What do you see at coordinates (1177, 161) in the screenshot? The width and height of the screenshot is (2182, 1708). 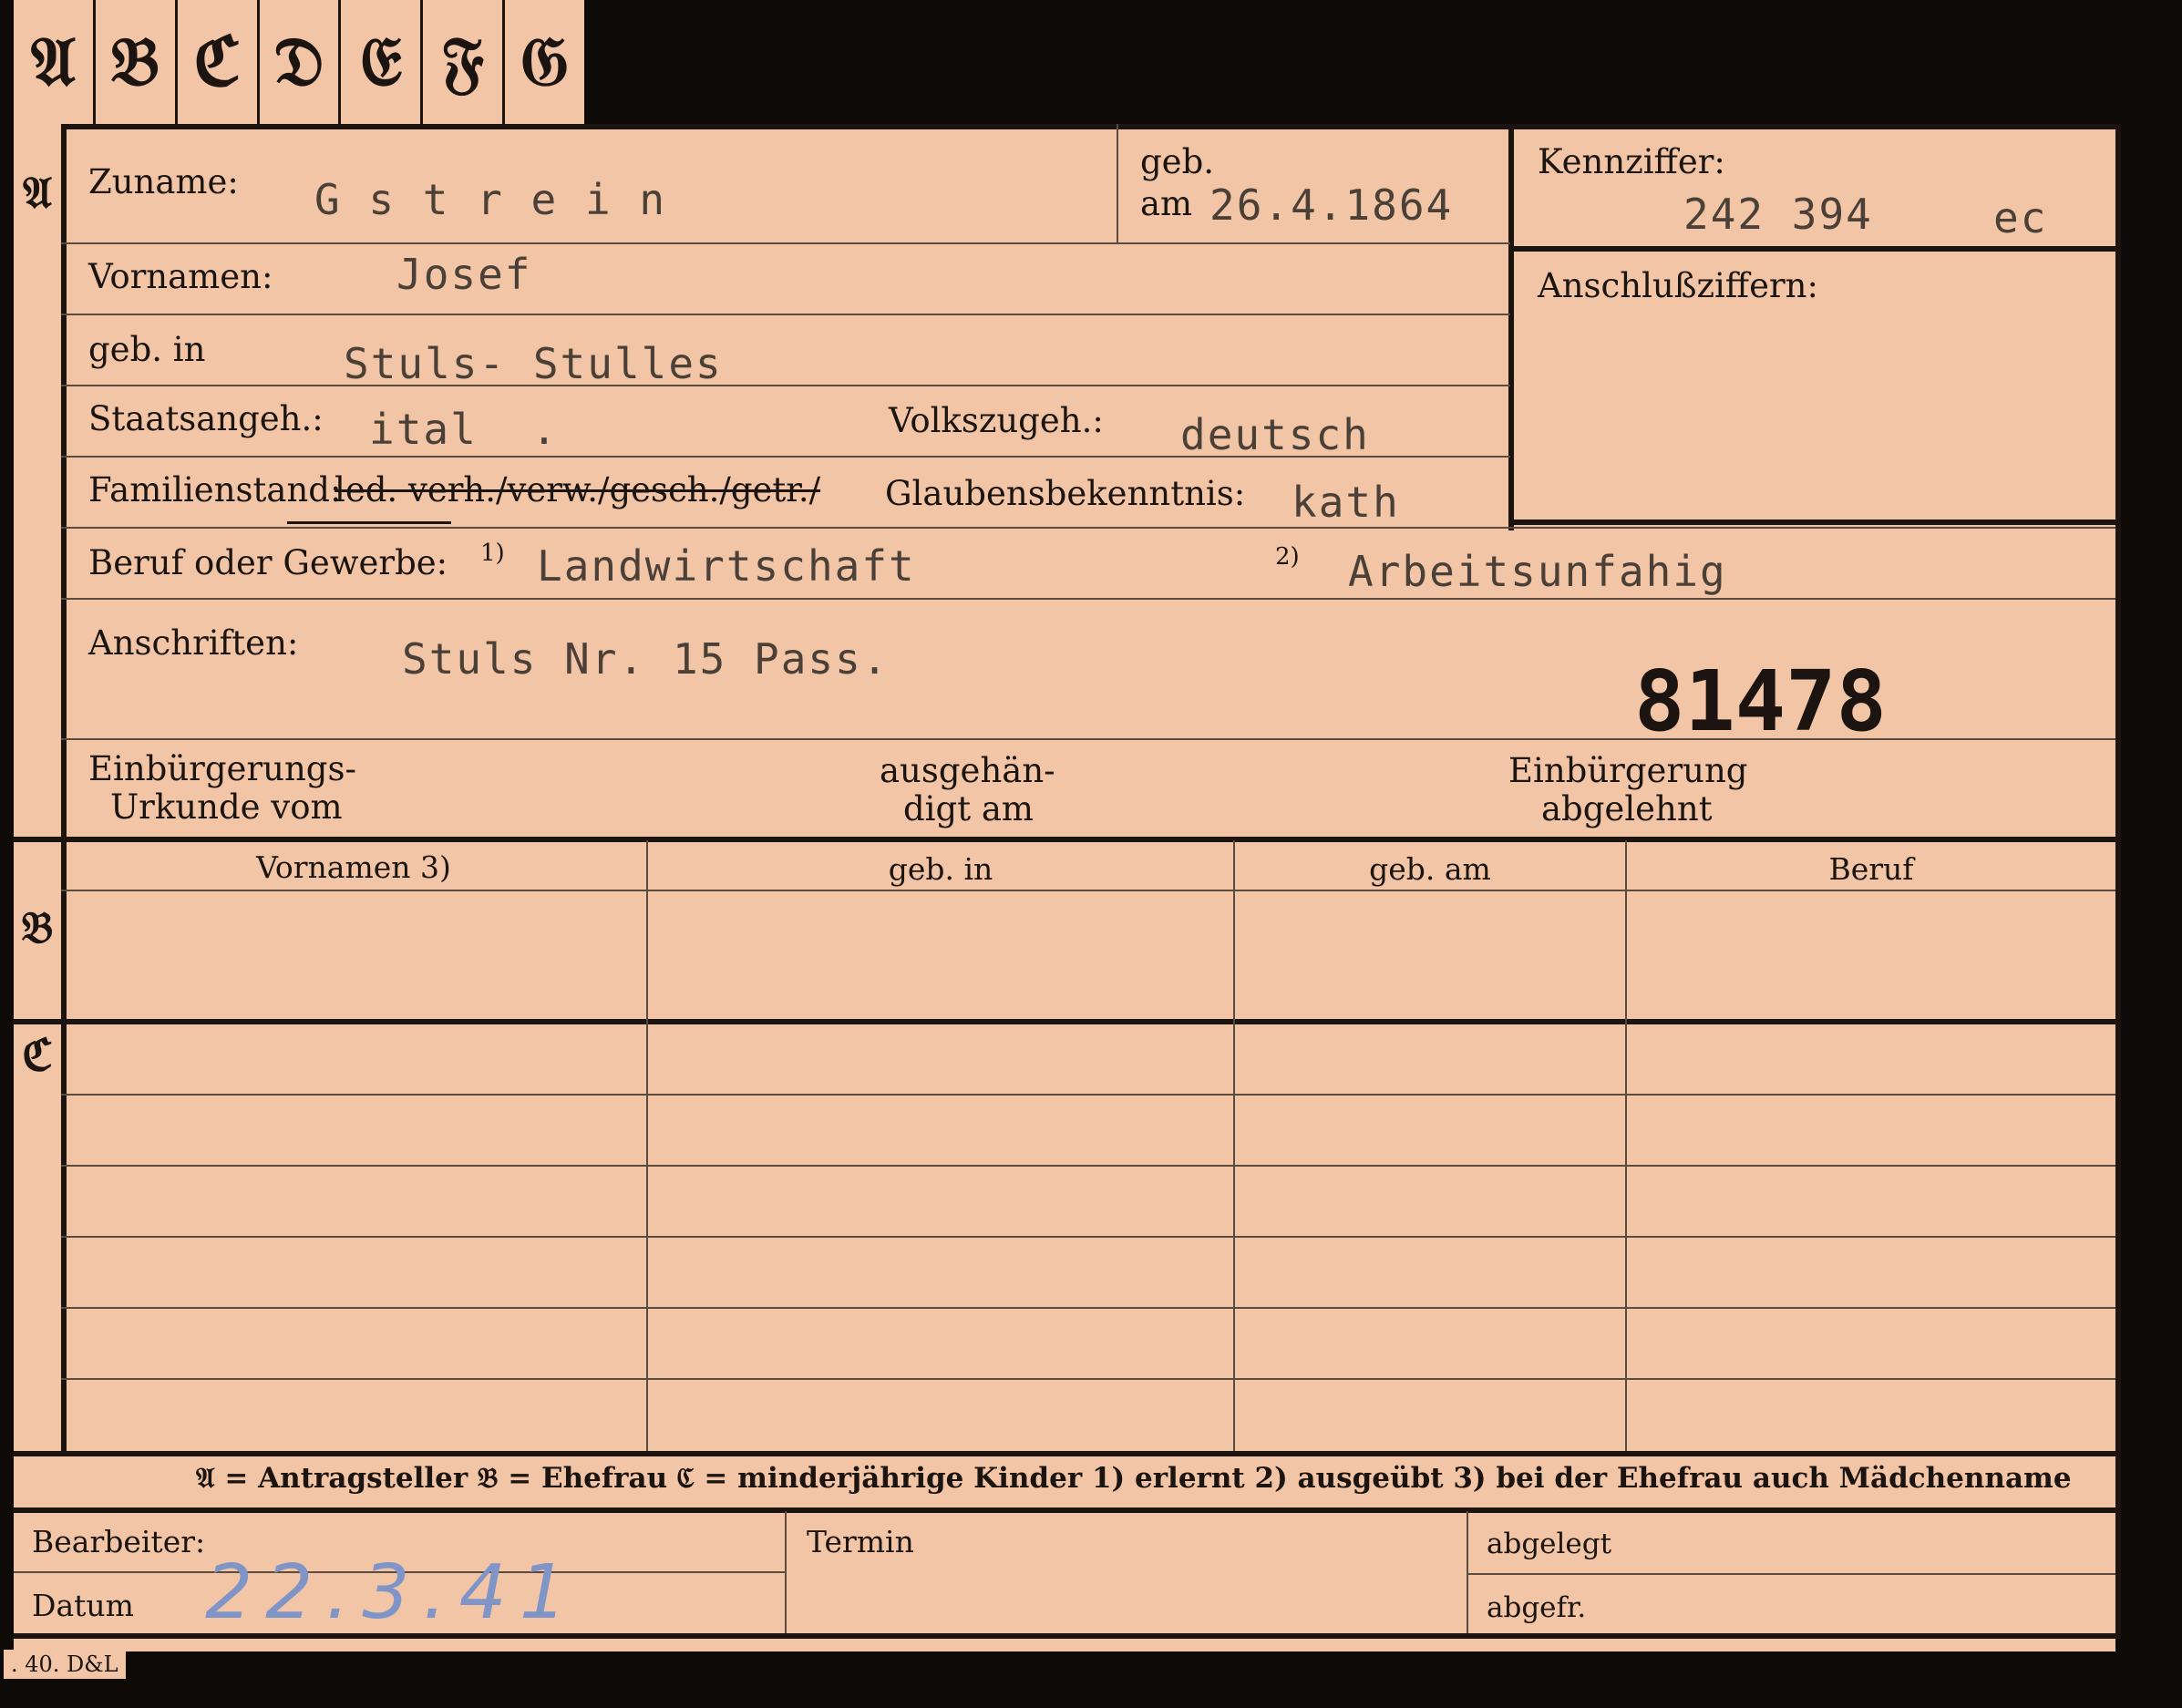 I see `geb-label: geb.` at bounding box center [1177, 161].